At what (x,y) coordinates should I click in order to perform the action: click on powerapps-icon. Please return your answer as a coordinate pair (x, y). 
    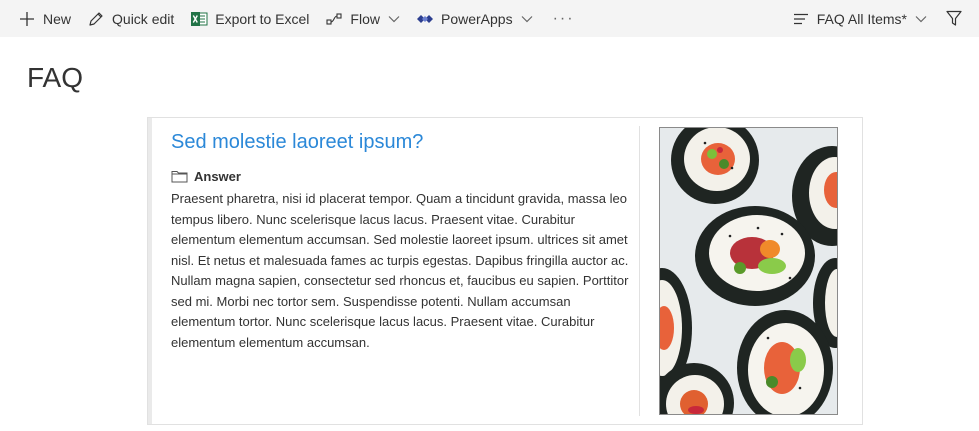
    Looking at the image, I should click on (425, 19).